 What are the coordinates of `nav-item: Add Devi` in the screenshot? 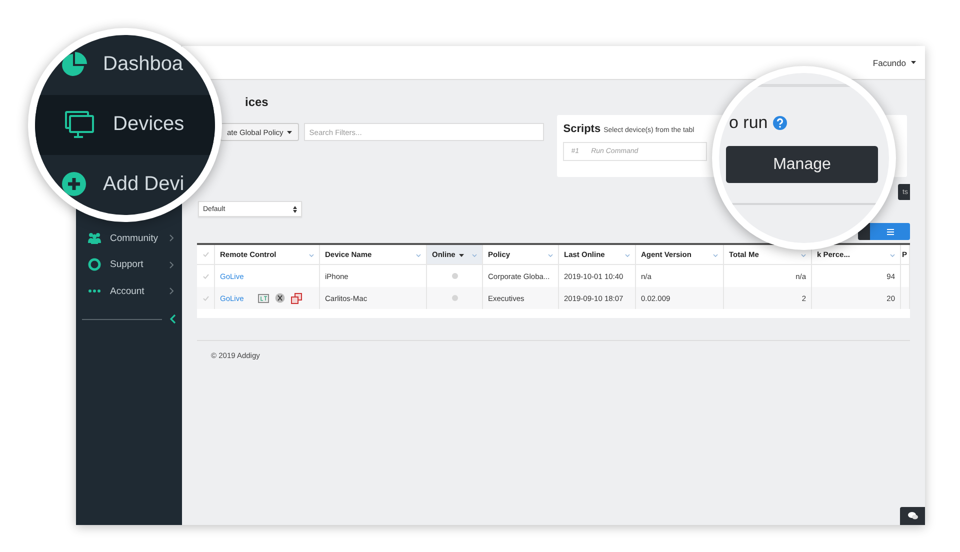 It's located at (121, 184).